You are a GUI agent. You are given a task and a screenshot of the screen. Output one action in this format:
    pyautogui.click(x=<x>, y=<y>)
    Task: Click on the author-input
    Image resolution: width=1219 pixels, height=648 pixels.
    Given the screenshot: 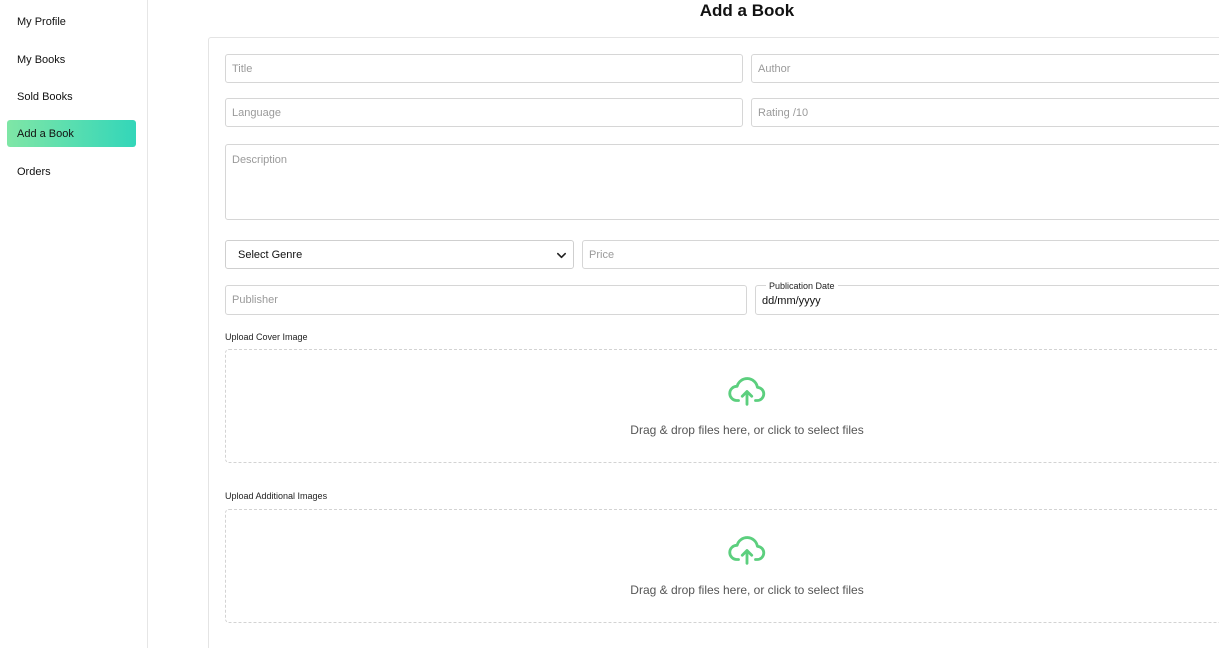 What is the action you would take?
    pyautogui.click(x=985, y=68)
    